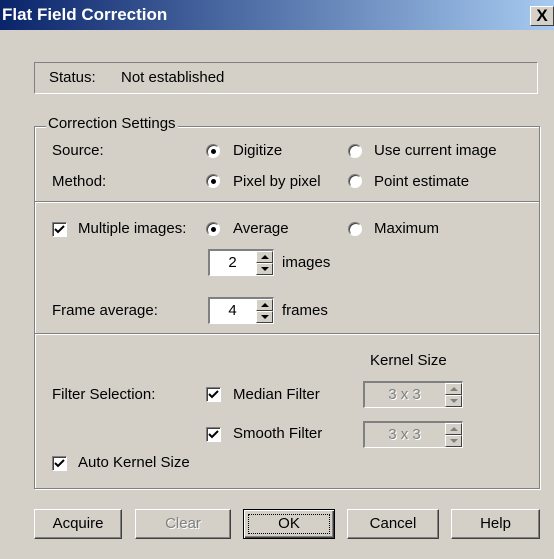  I want to click on cancel-button: Cancel, so click(393, 524).